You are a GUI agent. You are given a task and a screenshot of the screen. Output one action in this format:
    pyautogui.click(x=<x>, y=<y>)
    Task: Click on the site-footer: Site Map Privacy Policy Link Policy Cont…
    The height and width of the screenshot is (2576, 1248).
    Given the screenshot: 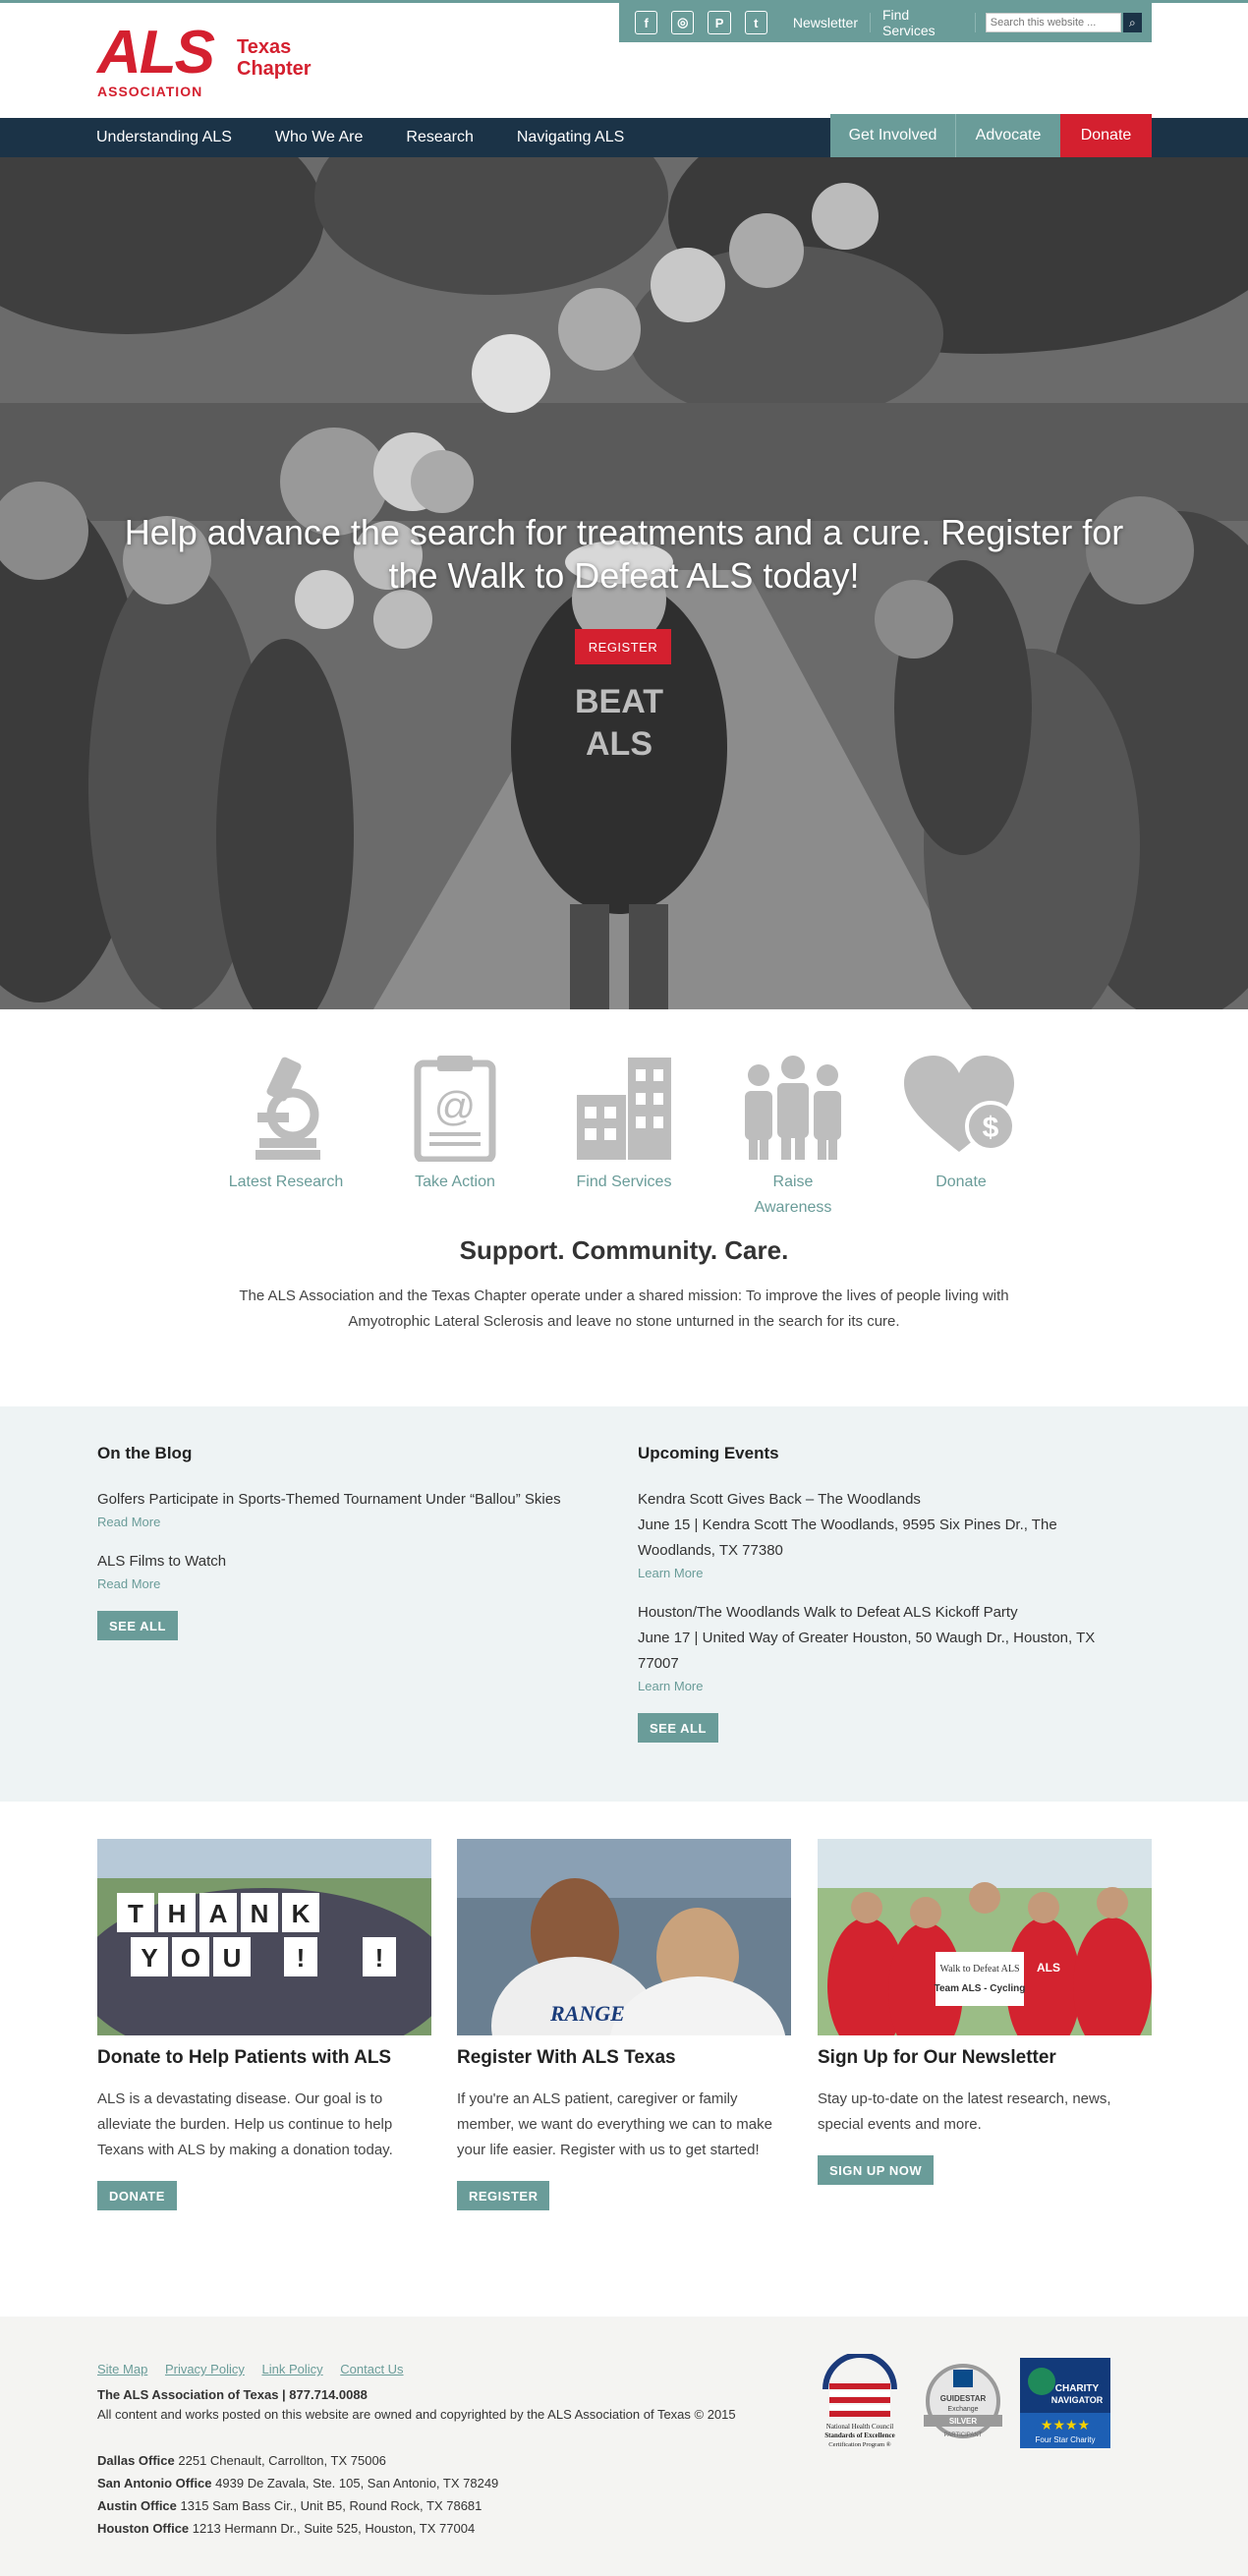 What is the action you would take?
    pyautogui.click(x=624, y=2446)
    